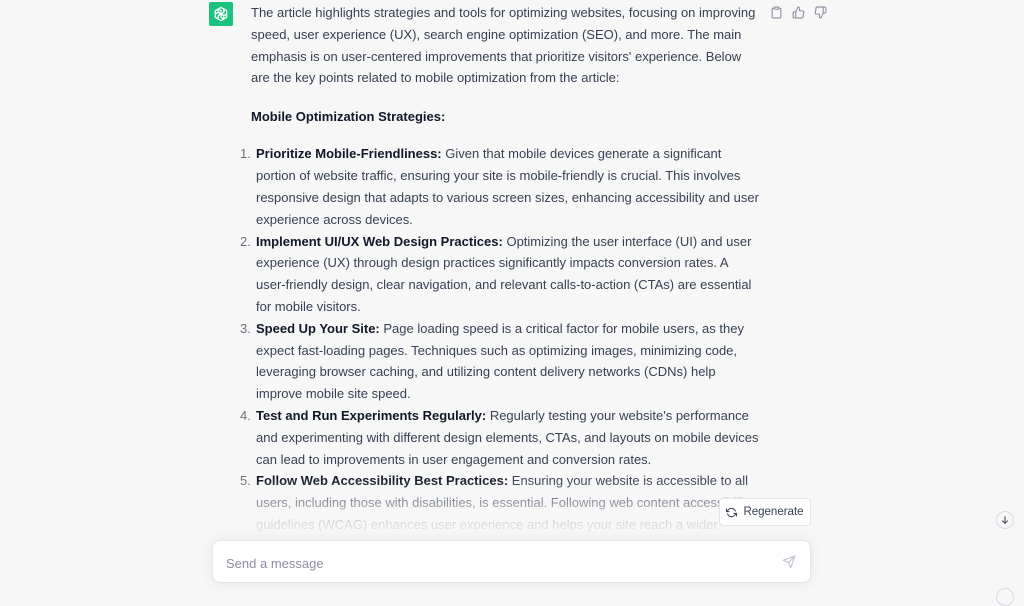 This screenshot has height=606, width=1024. I want to click on send-button, so click(789, 562).